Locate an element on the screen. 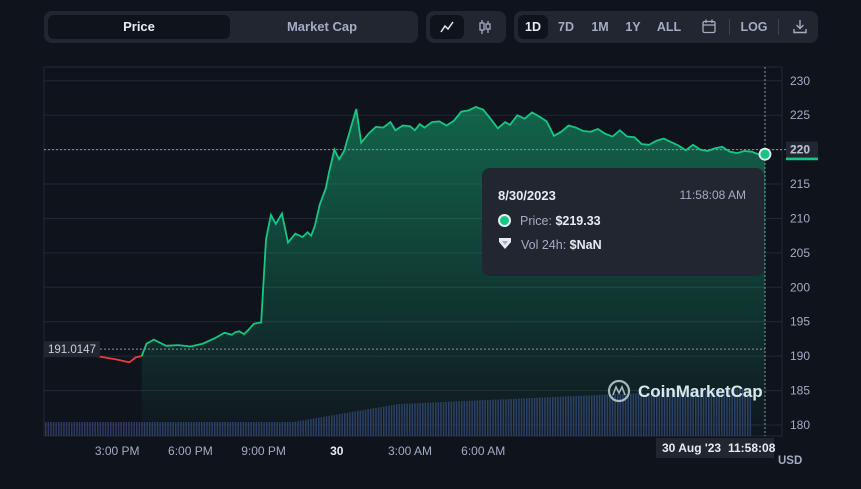  x-tick-label: 6:00 AM is located at coordinates (483, 451).